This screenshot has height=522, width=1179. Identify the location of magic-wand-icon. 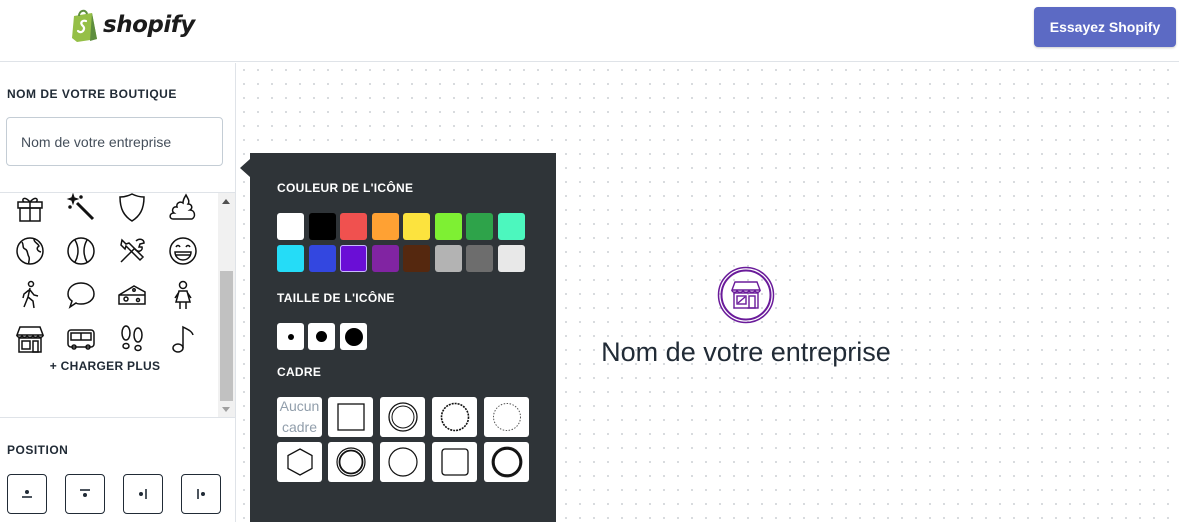
(81, 209).